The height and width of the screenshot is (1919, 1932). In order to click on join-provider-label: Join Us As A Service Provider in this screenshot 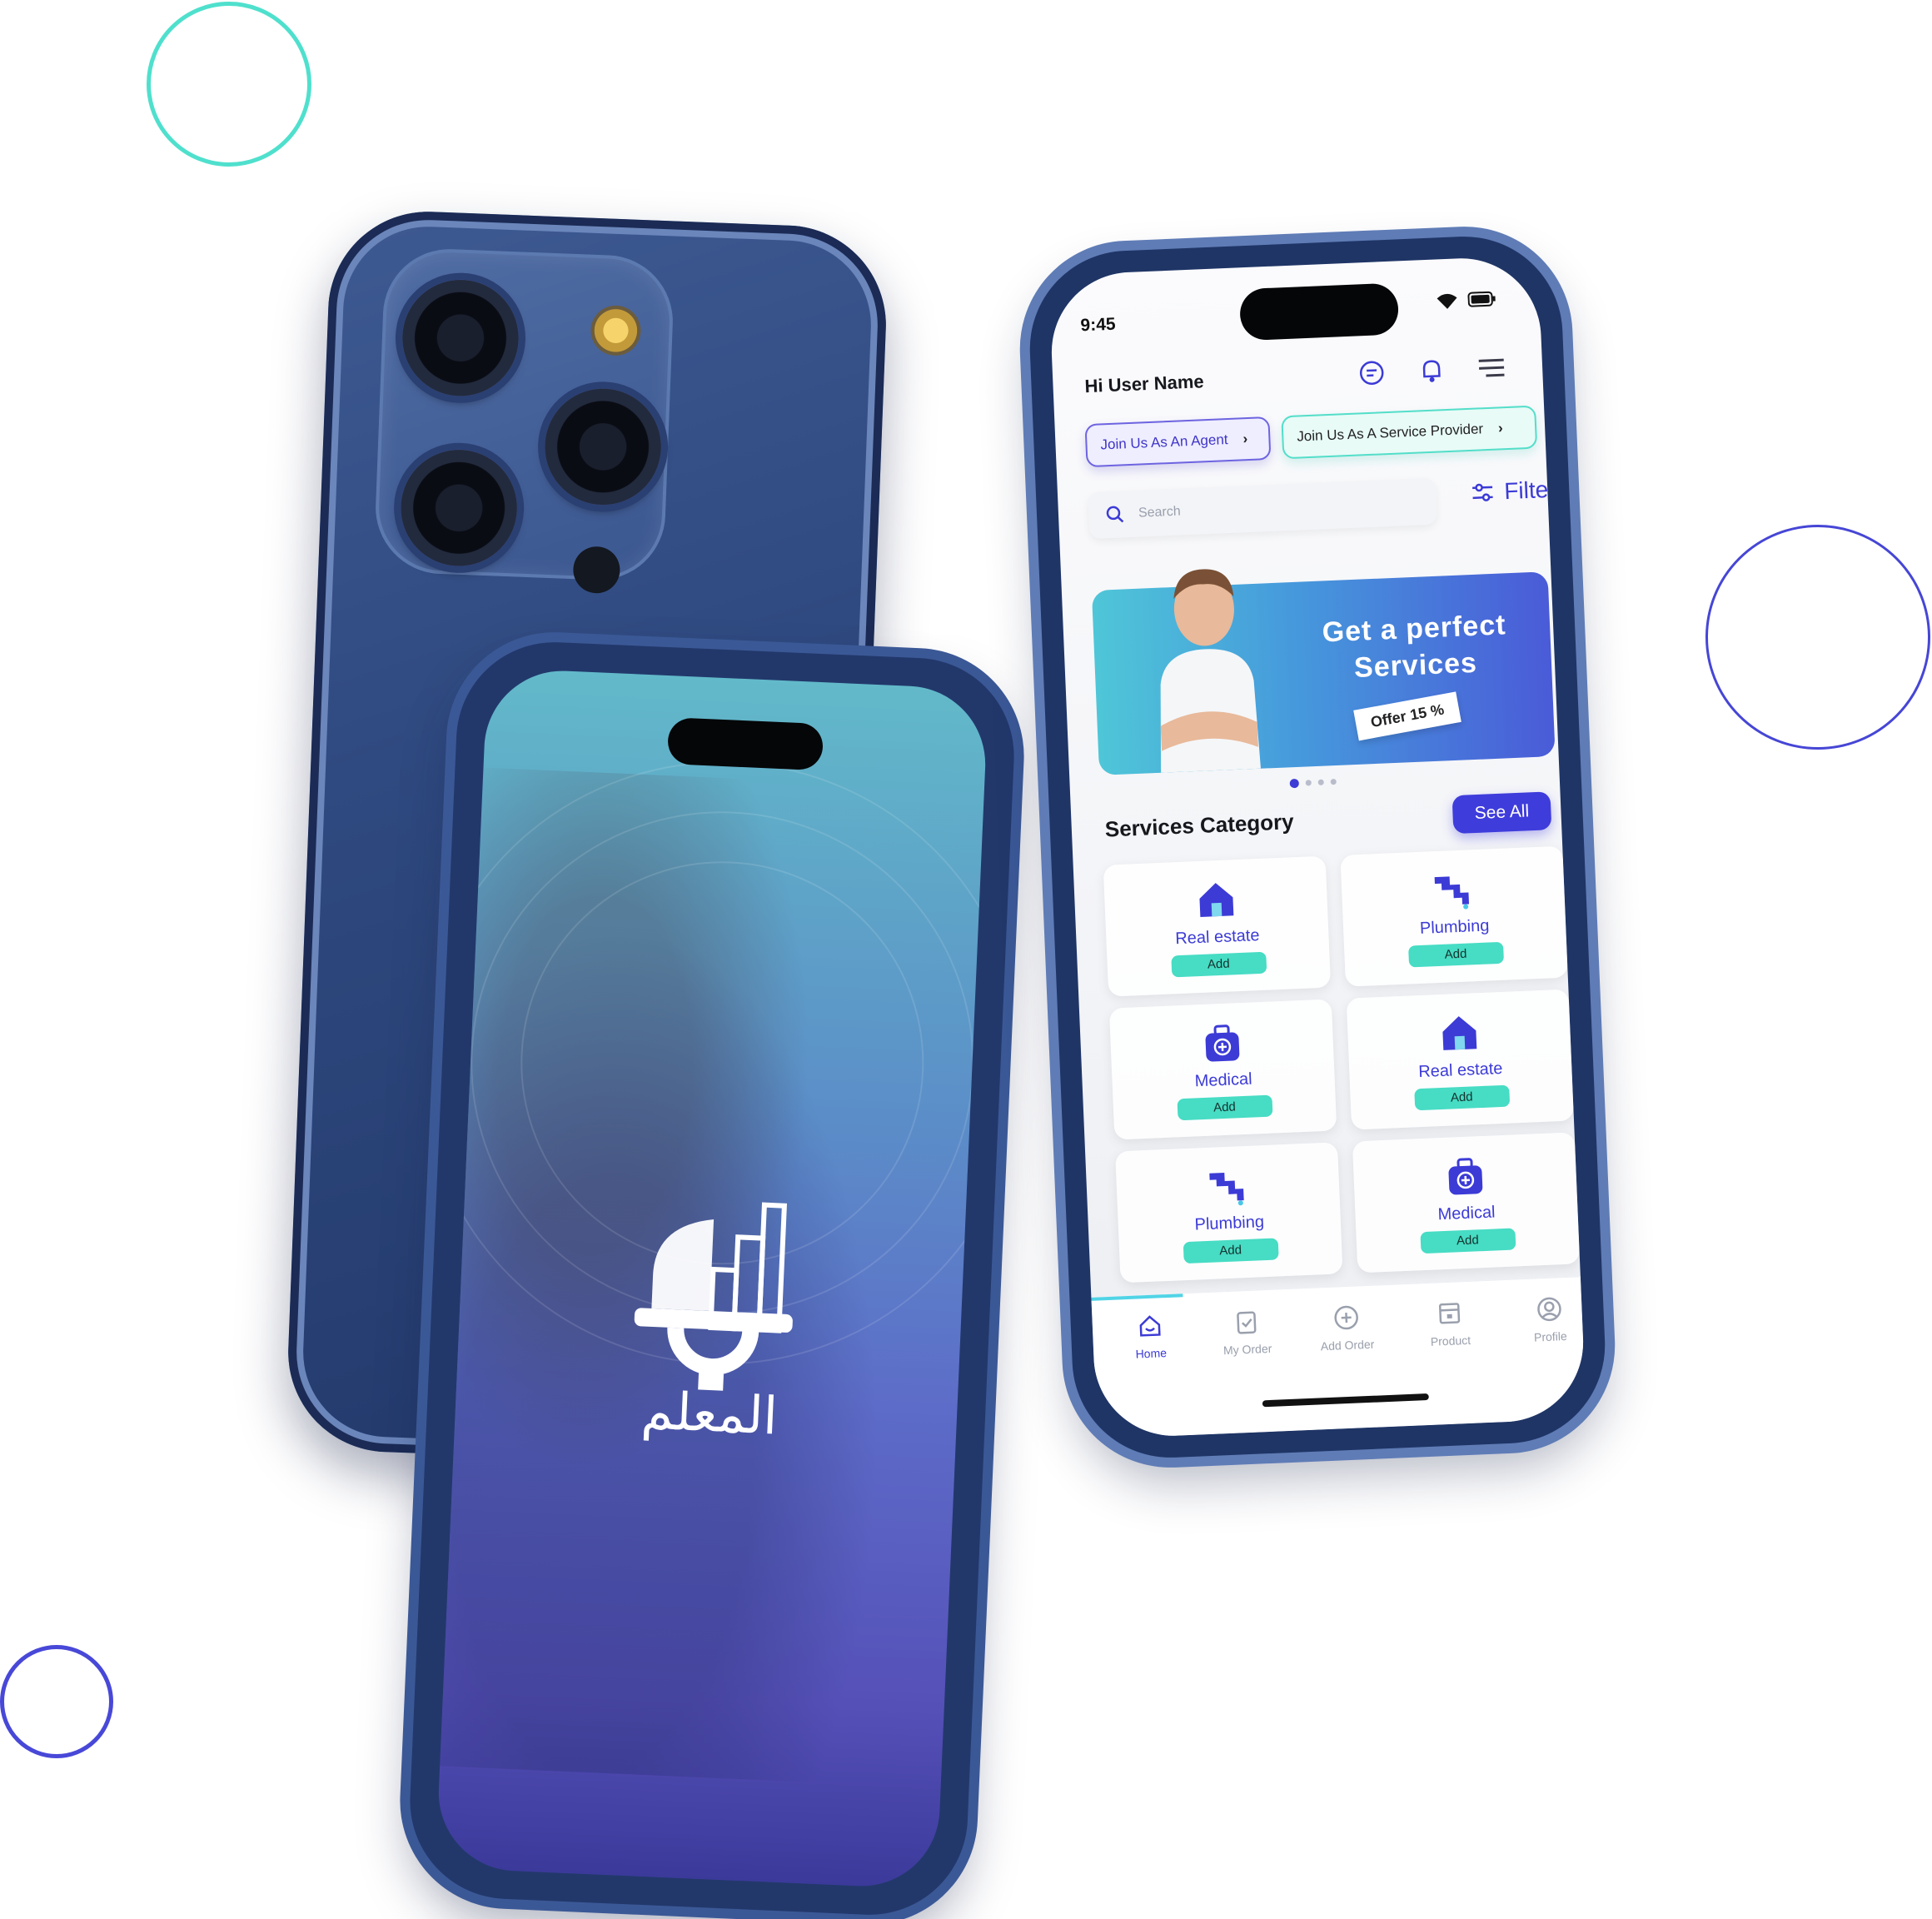, I will do `click(1391, 433)`.